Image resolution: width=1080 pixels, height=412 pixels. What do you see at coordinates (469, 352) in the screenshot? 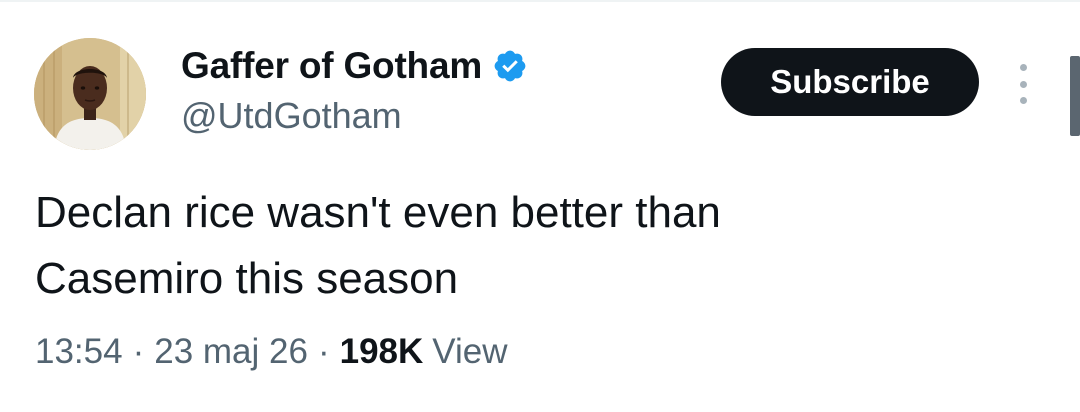
I see `views-label: View` at bounding box center [469, 352].